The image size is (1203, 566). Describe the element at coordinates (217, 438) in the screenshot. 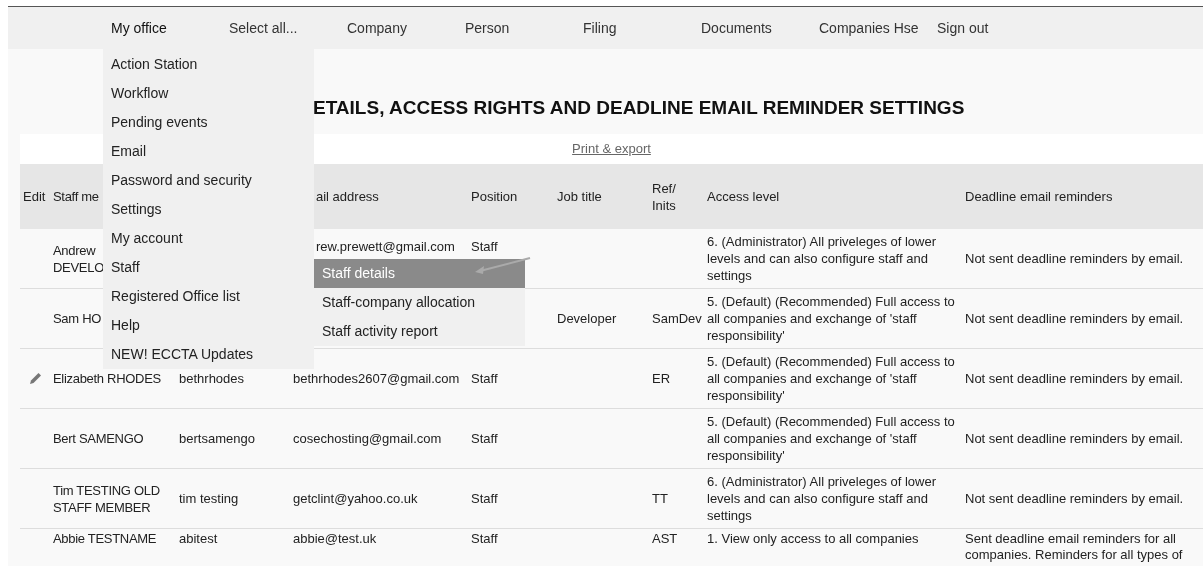

I see `table-cell: bertsamengo` at that location.